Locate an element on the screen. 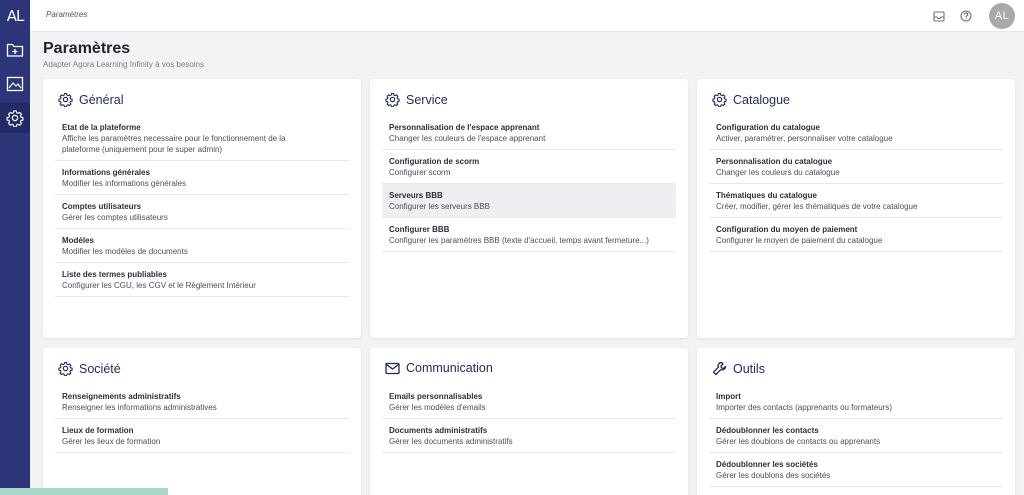  card-outils-header: Outils is located at coordinates (738, 368).